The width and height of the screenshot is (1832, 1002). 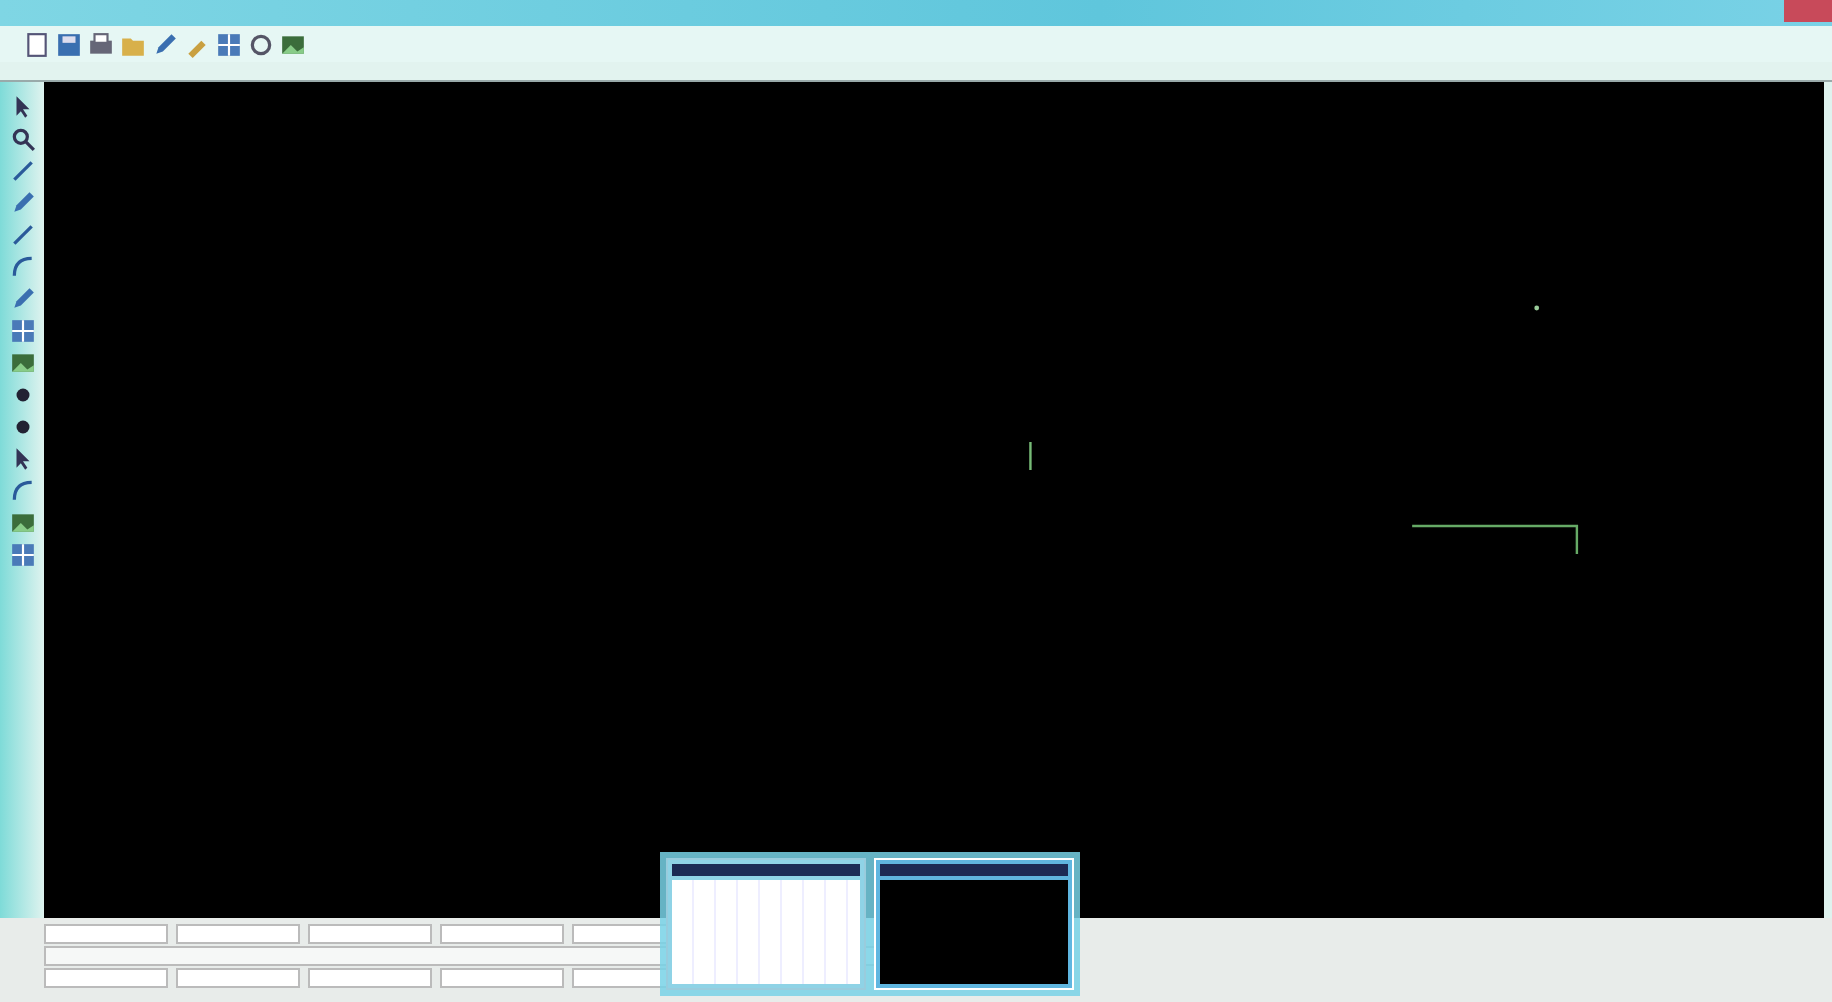 I want to click on page-icon, so click(x=37, y=44).